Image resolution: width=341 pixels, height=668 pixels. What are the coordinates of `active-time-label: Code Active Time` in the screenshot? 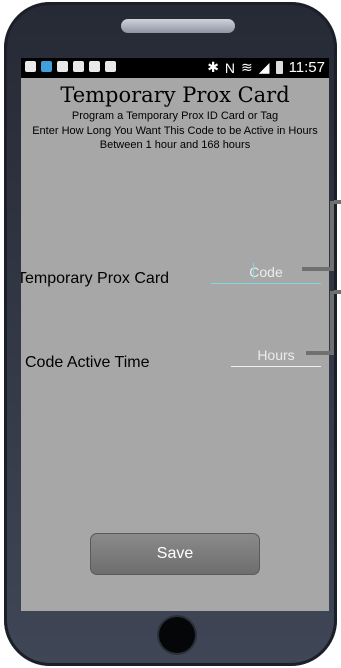 It's located at (87, 362).